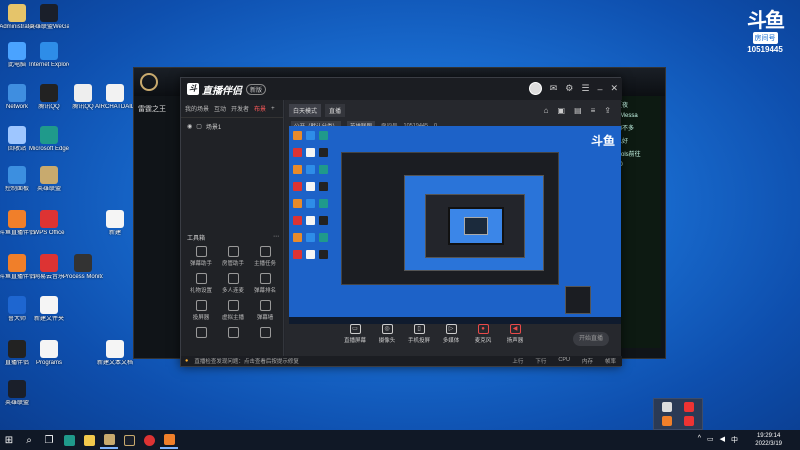 This screenshot has height=450, width=800. Describe the element at coordinates (17, 357) in the screenshot. I see `desktop-icon: 直播伴侣` at that location.